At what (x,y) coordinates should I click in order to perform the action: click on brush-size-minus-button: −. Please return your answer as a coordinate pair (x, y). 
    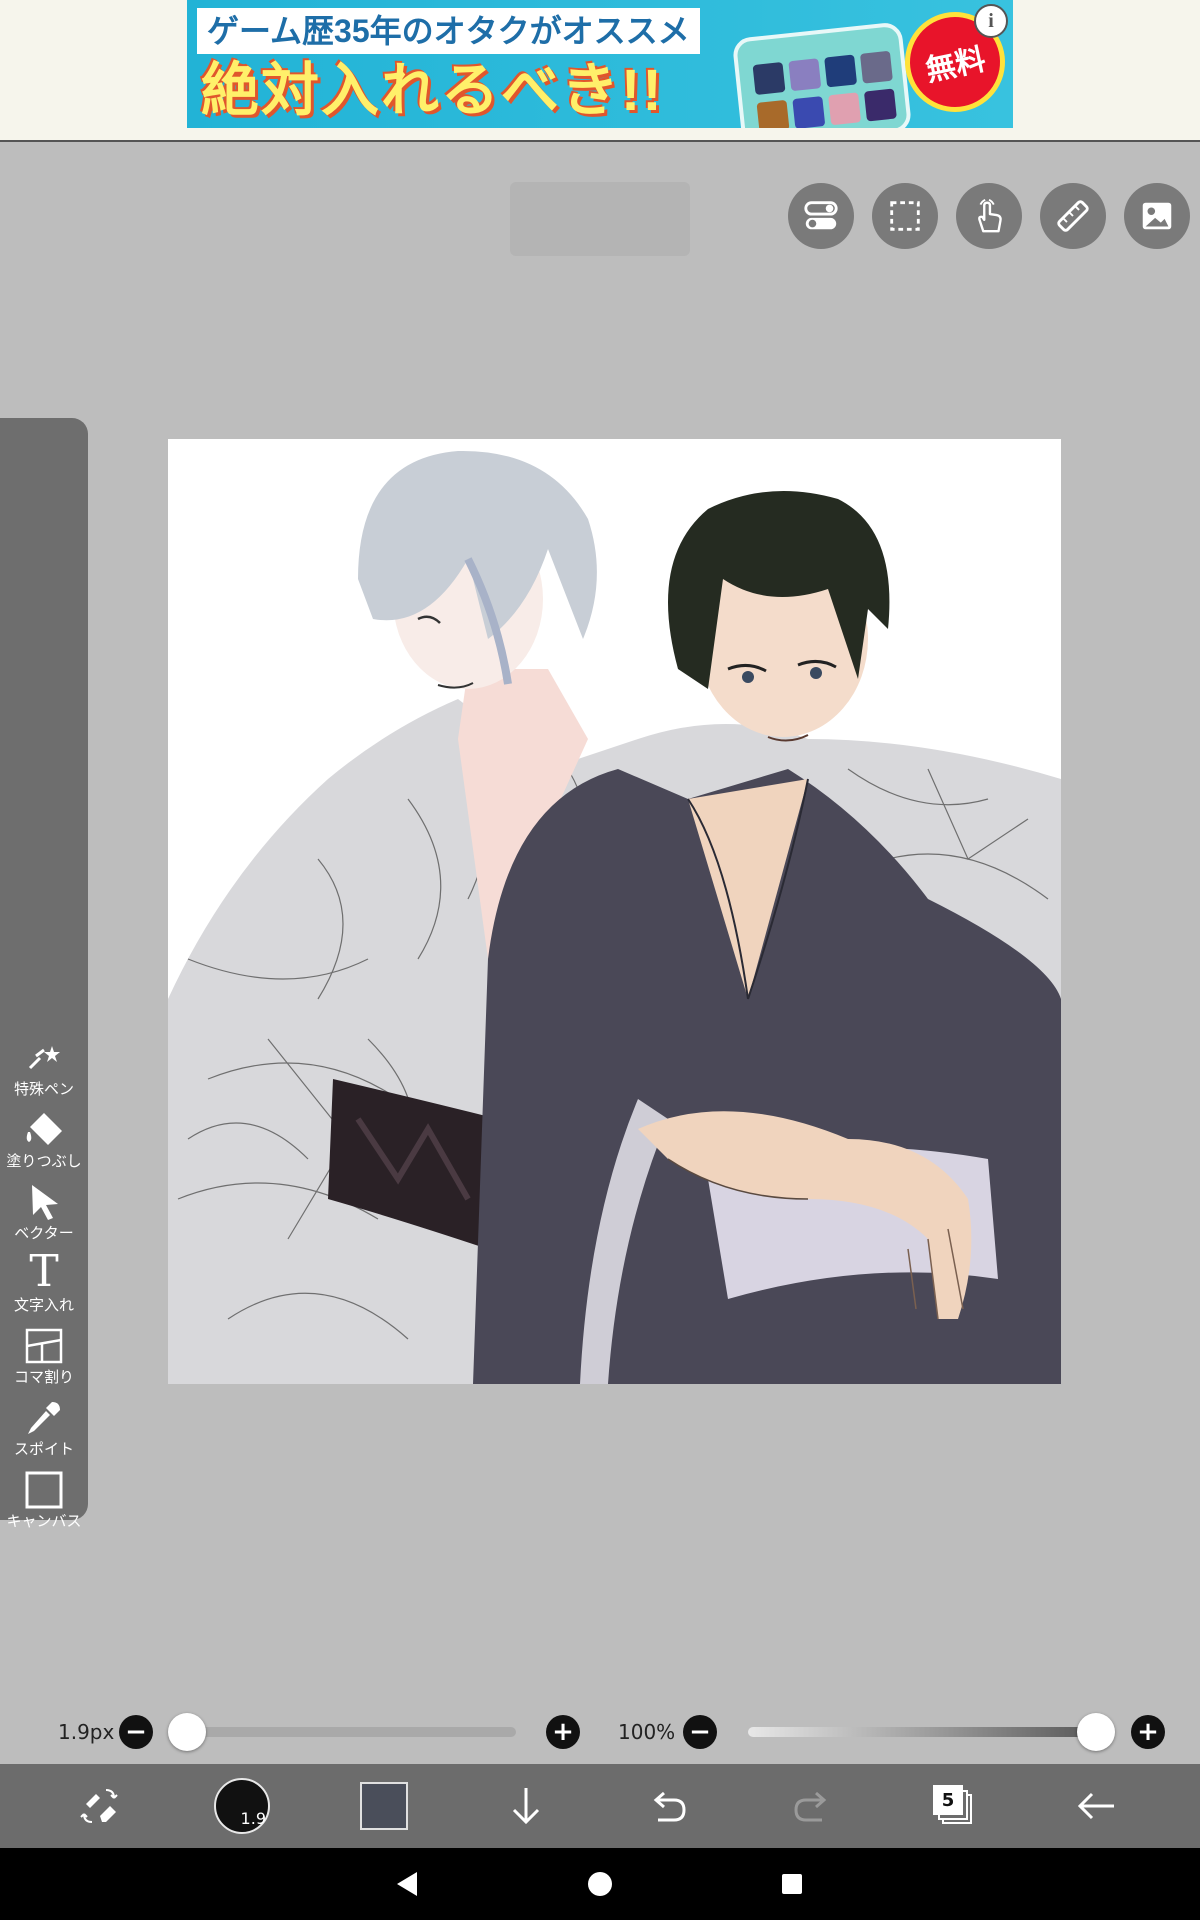
    Looking at the image, I should click on (136, 1732).